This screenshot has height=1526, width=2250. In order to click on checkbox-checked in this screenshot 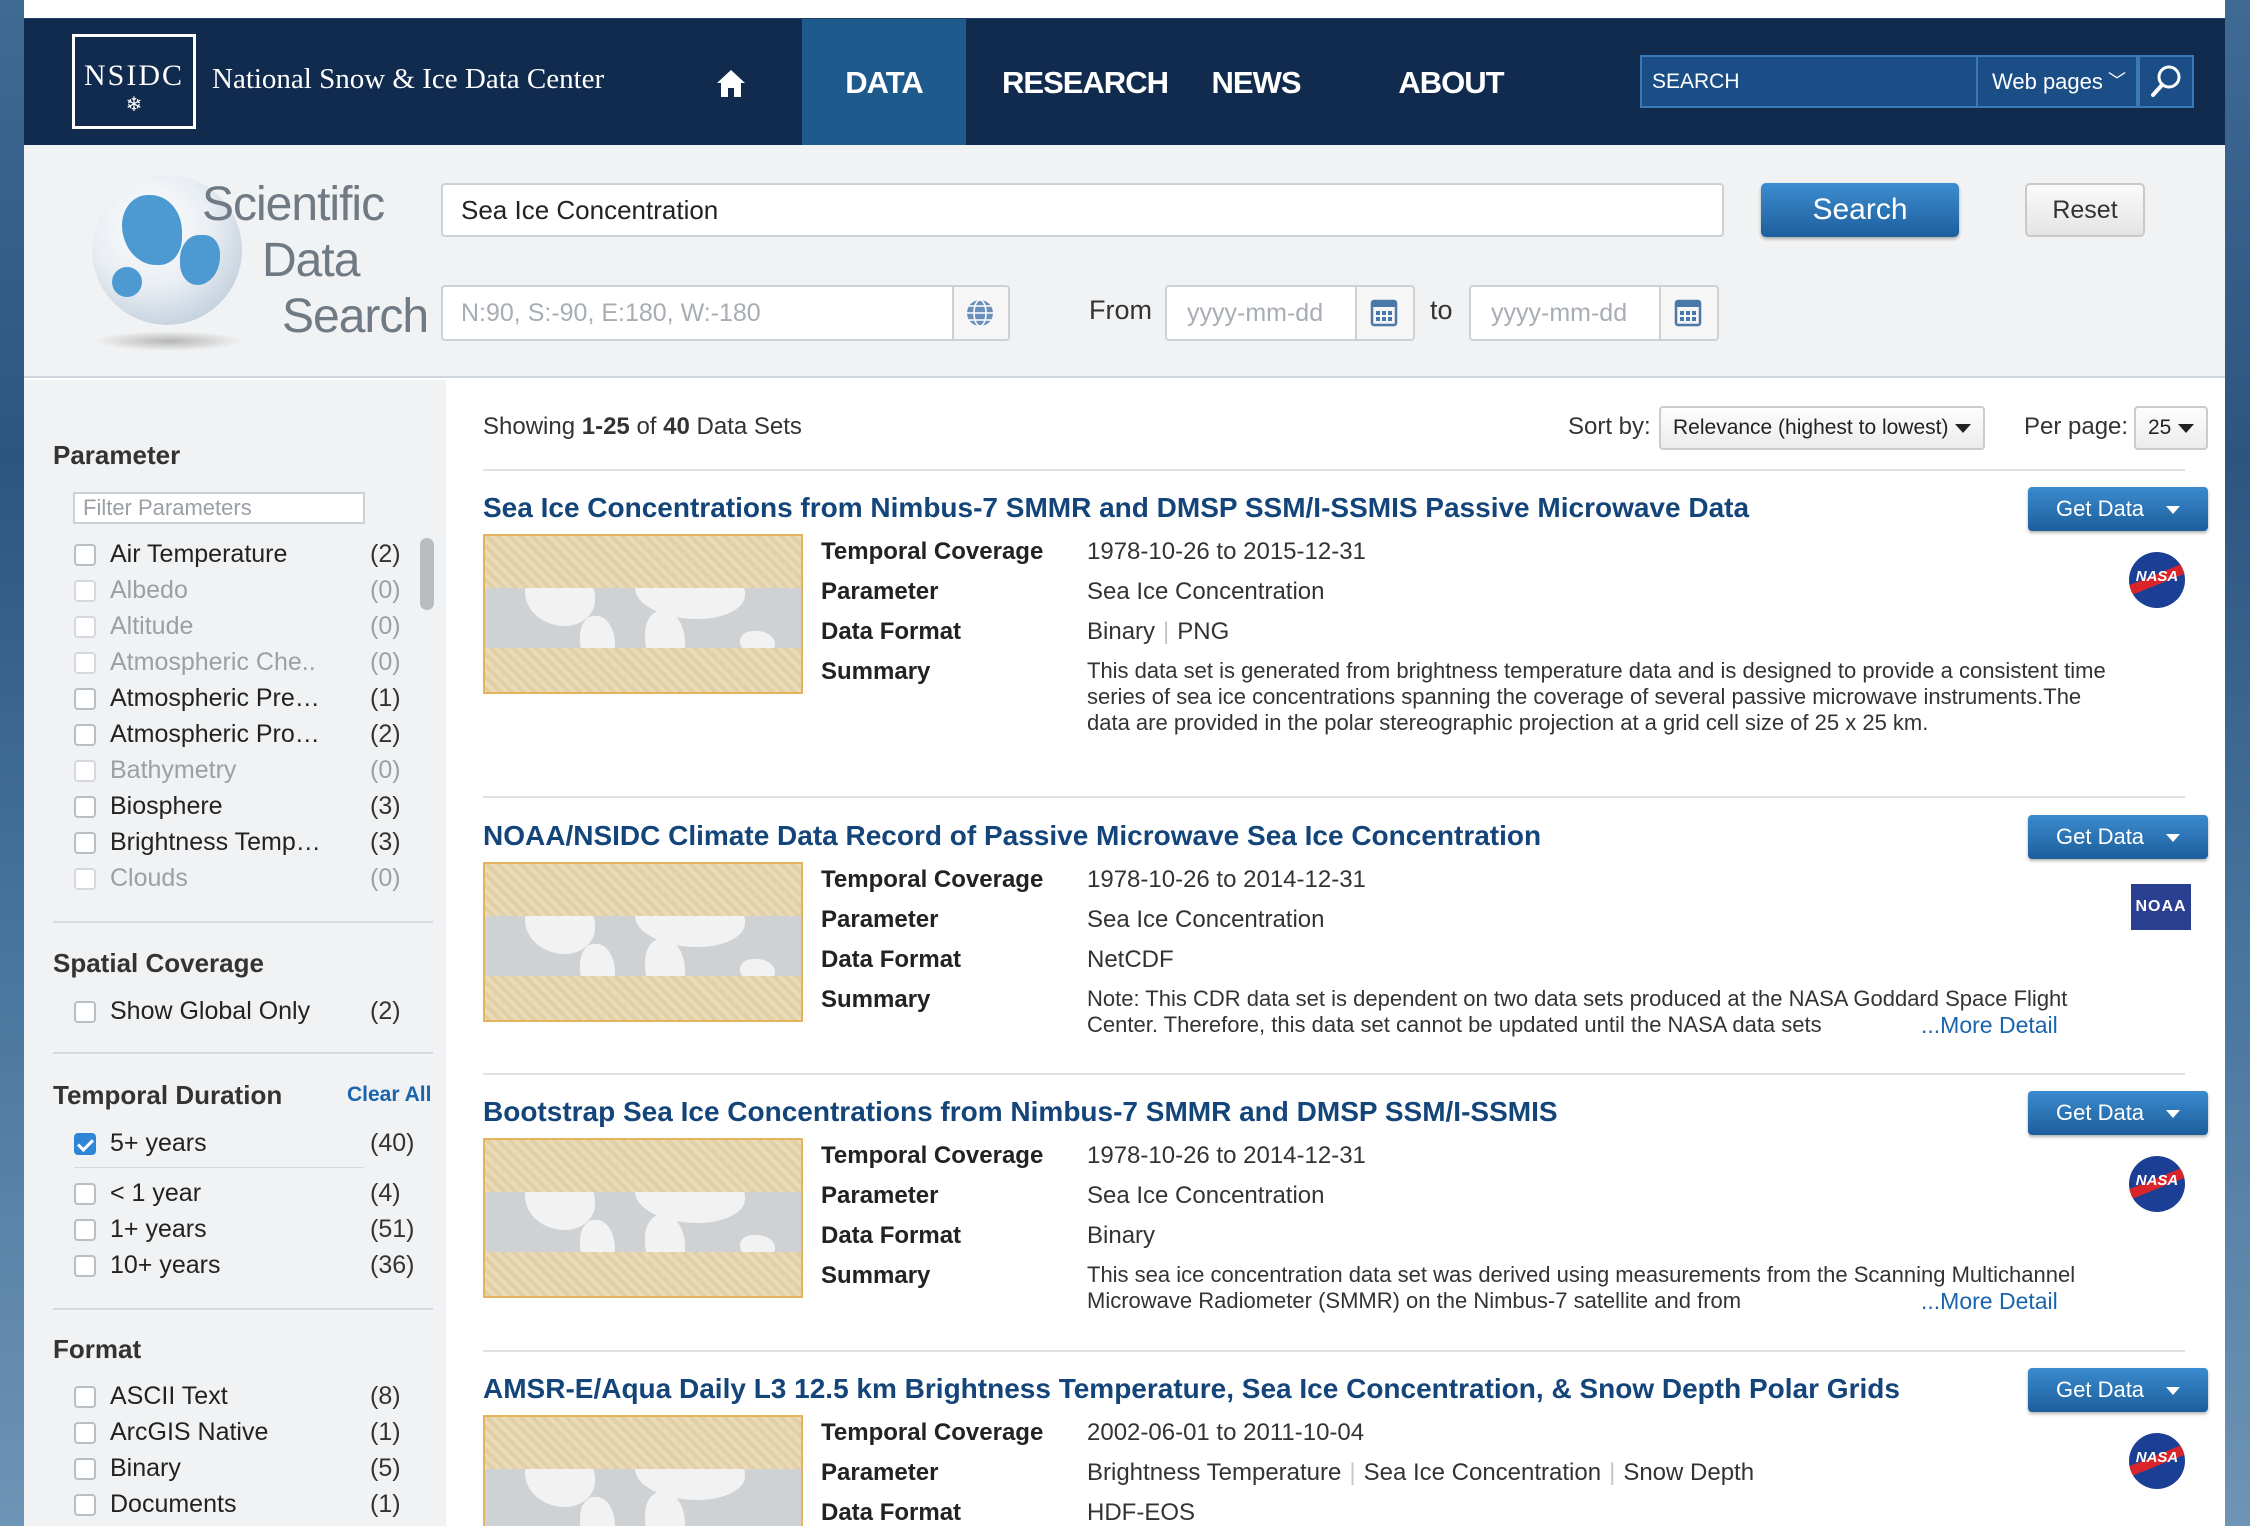, I will do `click(85, 1144)`.